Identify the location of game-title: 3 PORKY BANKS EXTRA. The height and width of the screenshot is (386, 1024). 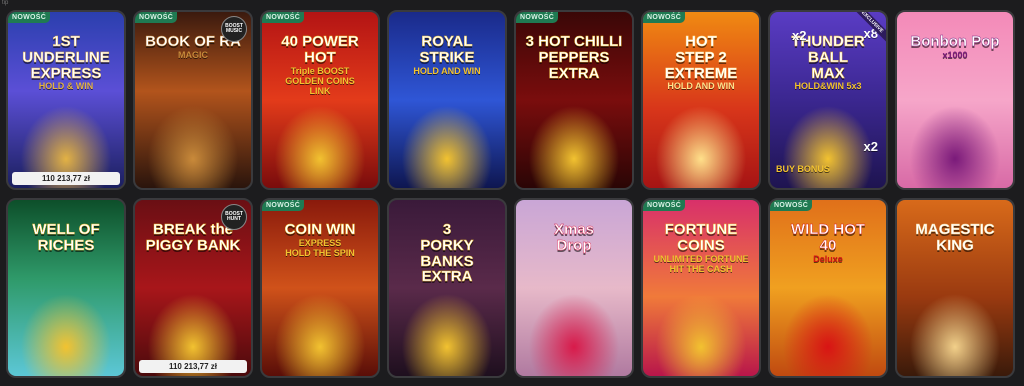
(447, 253).